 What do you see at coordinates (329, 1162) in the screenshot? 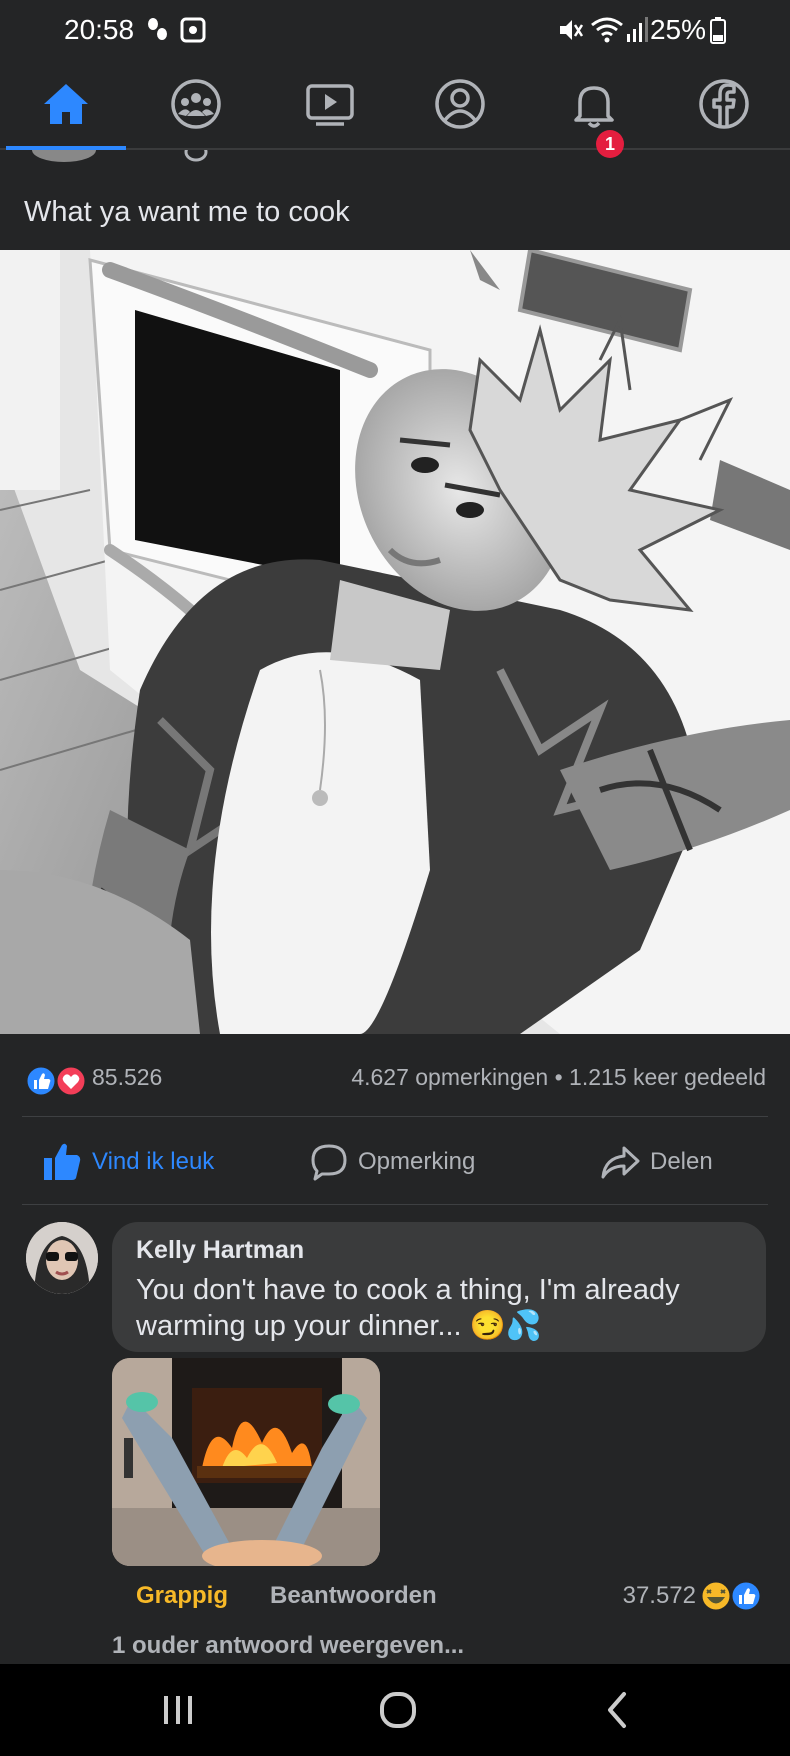
I see `comment-icon` at bounding box center [329, 1162].